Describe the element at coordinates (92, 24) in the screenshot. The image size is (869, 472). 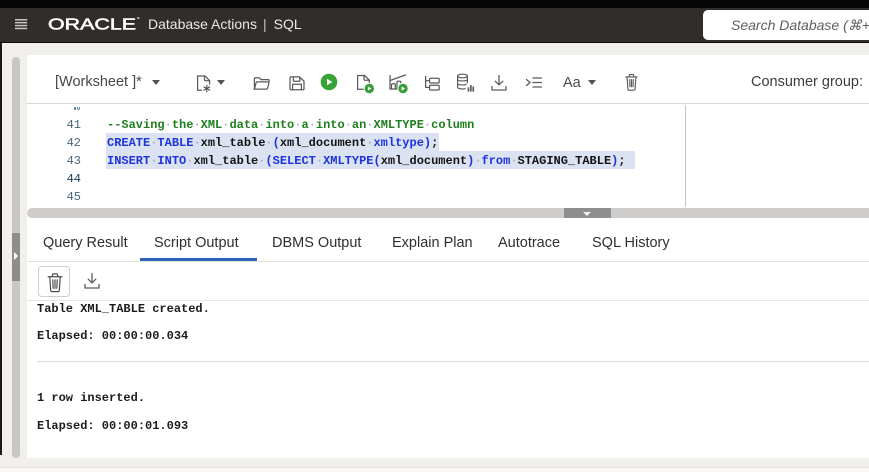
I see `svg-text: ORACLE` at that location.